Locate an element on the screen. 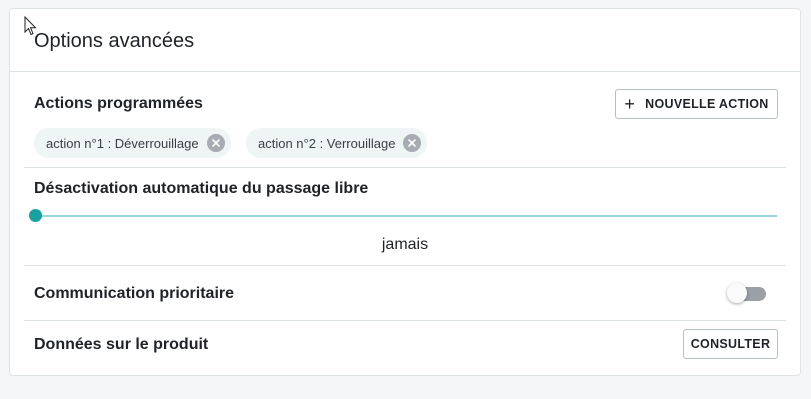 This screenshot has width=811, height=399. slider-thumb is located at coordinates (35, 215).